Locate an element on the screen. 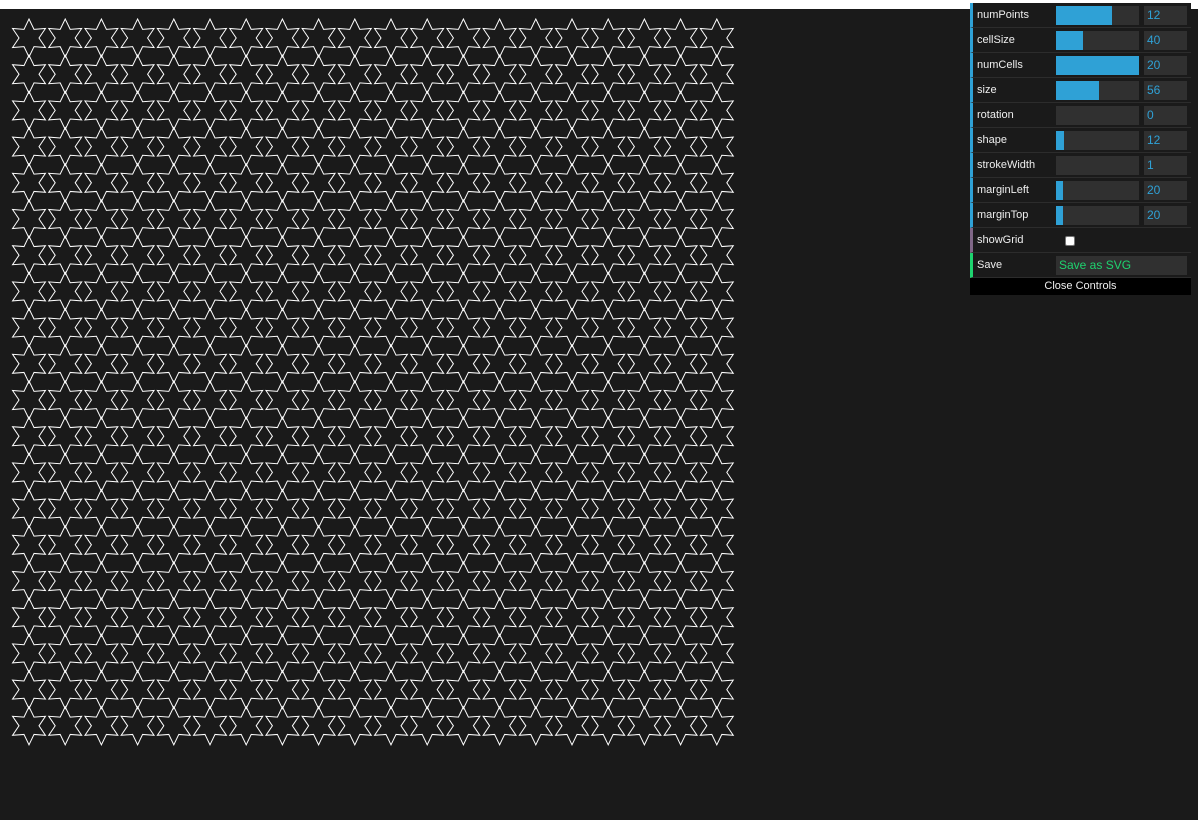 The height and width of the screenshot is (820, 1198). strokewidth-slider is located at coordinates (1097, 165).